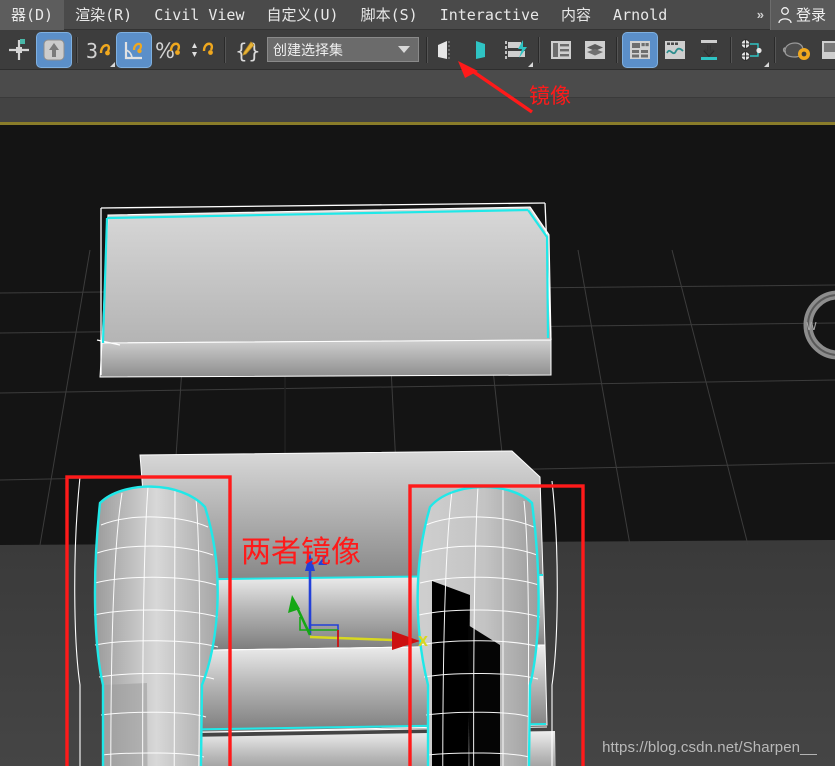  Describe the element at coordinates (247, 50) in the screenshot. I see `edit-named-selection-icon: { }` at that location.